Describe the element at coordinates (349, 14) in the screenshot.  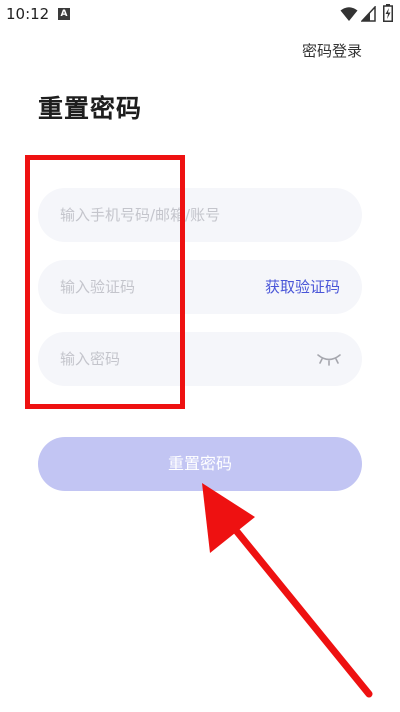
I see `wifi-icon` at that location.